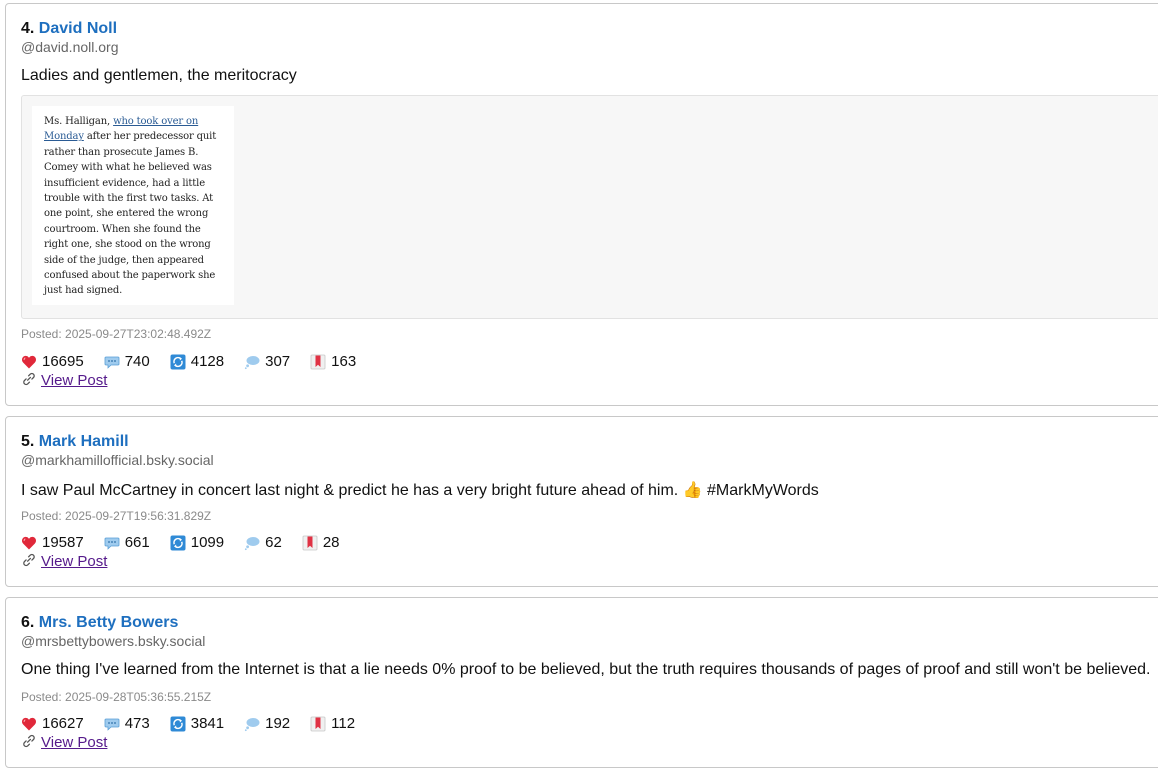 The image size is (1158, 773). What do you see at coordinates (117, 460) in the screenshot?
I see `author-handle: @markhamillofficial.bsky.social` at bounding box center [117, 460].